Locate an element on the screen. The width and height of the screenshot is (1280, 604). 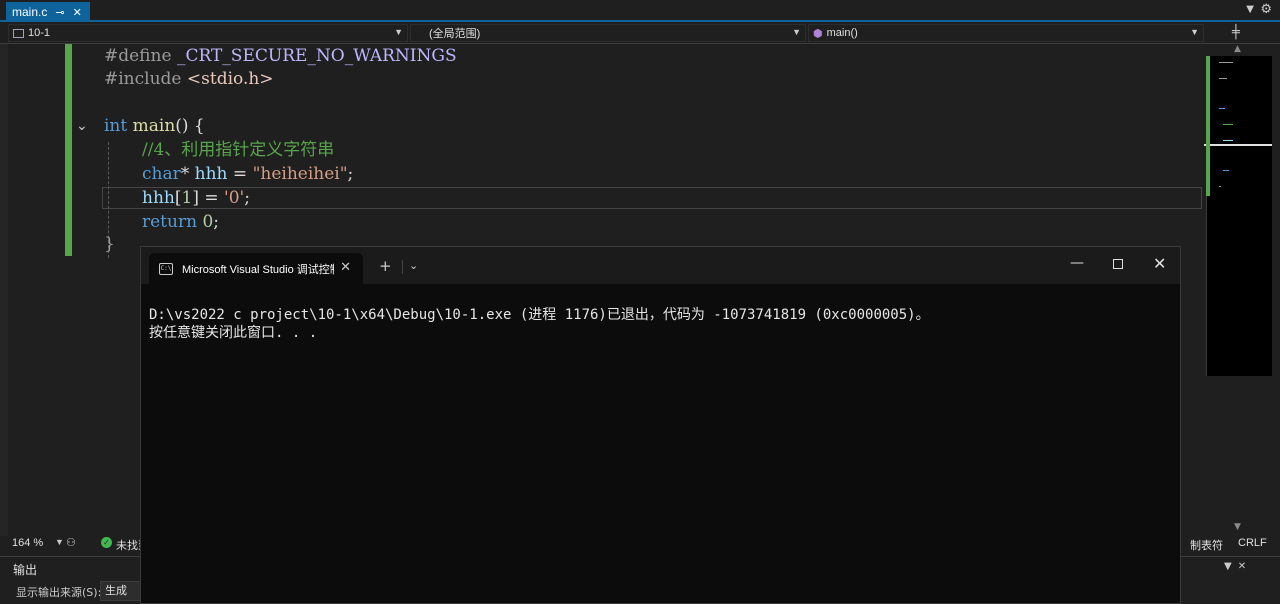
project-name: 10-1 is located at coordinates (39, 33).